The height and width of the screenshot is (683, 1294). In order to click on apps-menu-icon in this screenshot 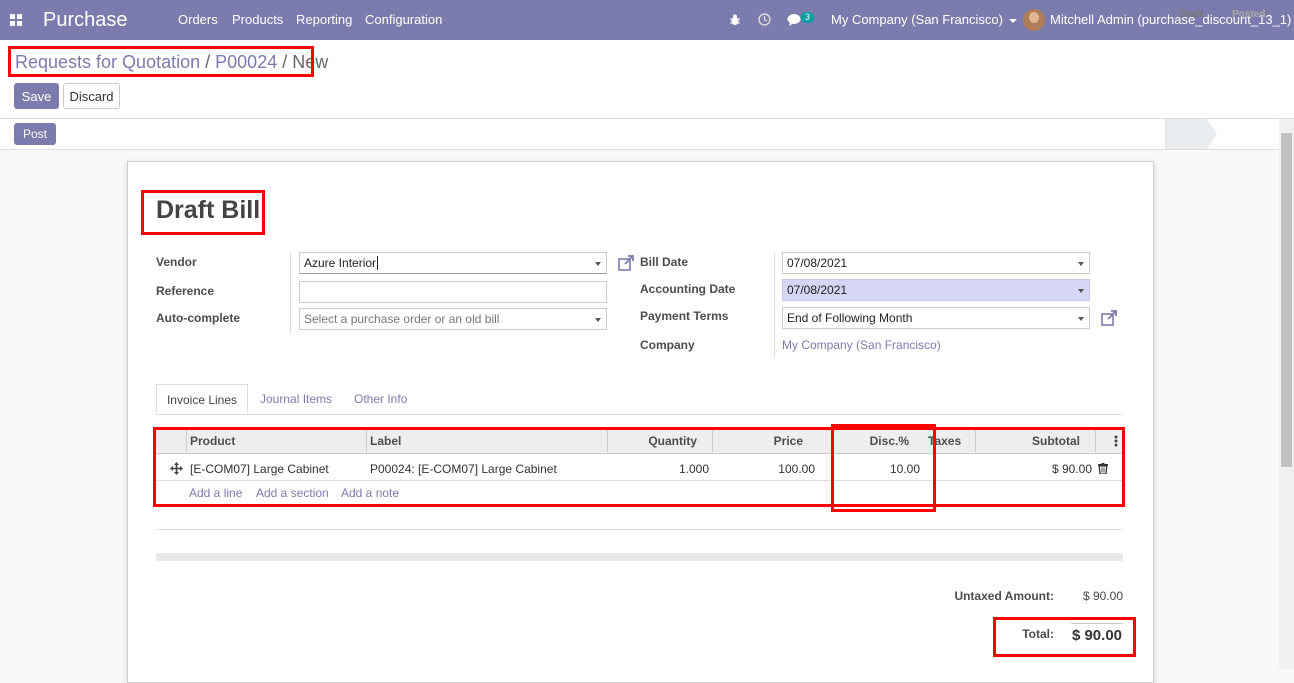, I will do `click(16, 20)`.